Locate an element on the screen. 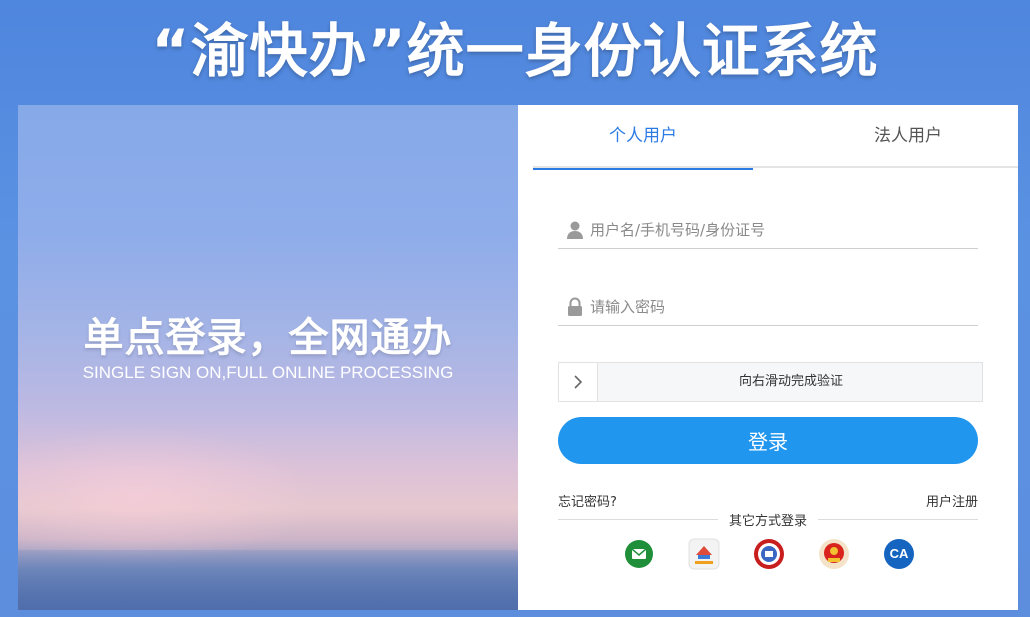 This screenshot has height=617, width=1030. chevron-right-icon is located at coordinates (578, 382).